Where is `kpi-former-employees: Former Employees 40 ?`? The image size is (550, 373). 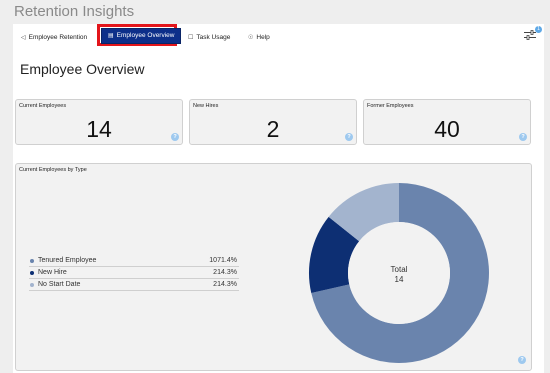
kpi-former-employees: Former Employees 40 ? is located at coordinates (447, 122).